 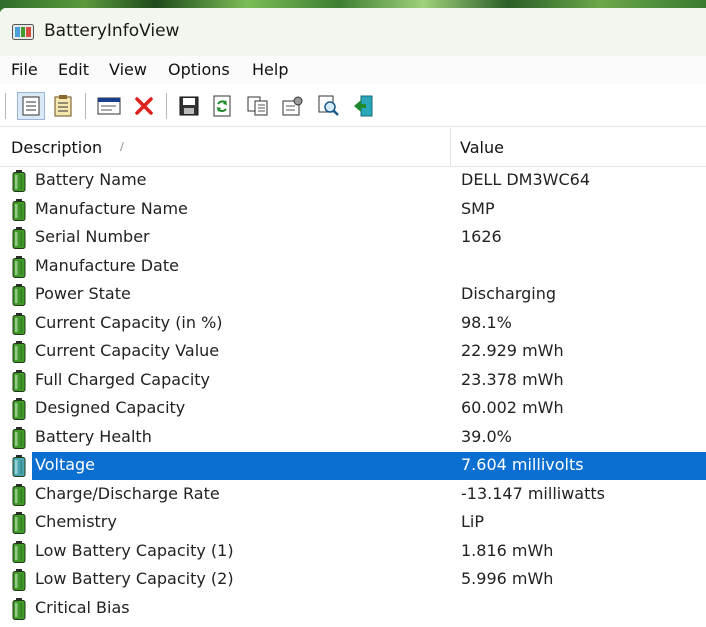 What do you see at coordinates (353, 238) in the screenshot?
I see `list-row: Serial Number 1626` at bounding box center [353, 238].